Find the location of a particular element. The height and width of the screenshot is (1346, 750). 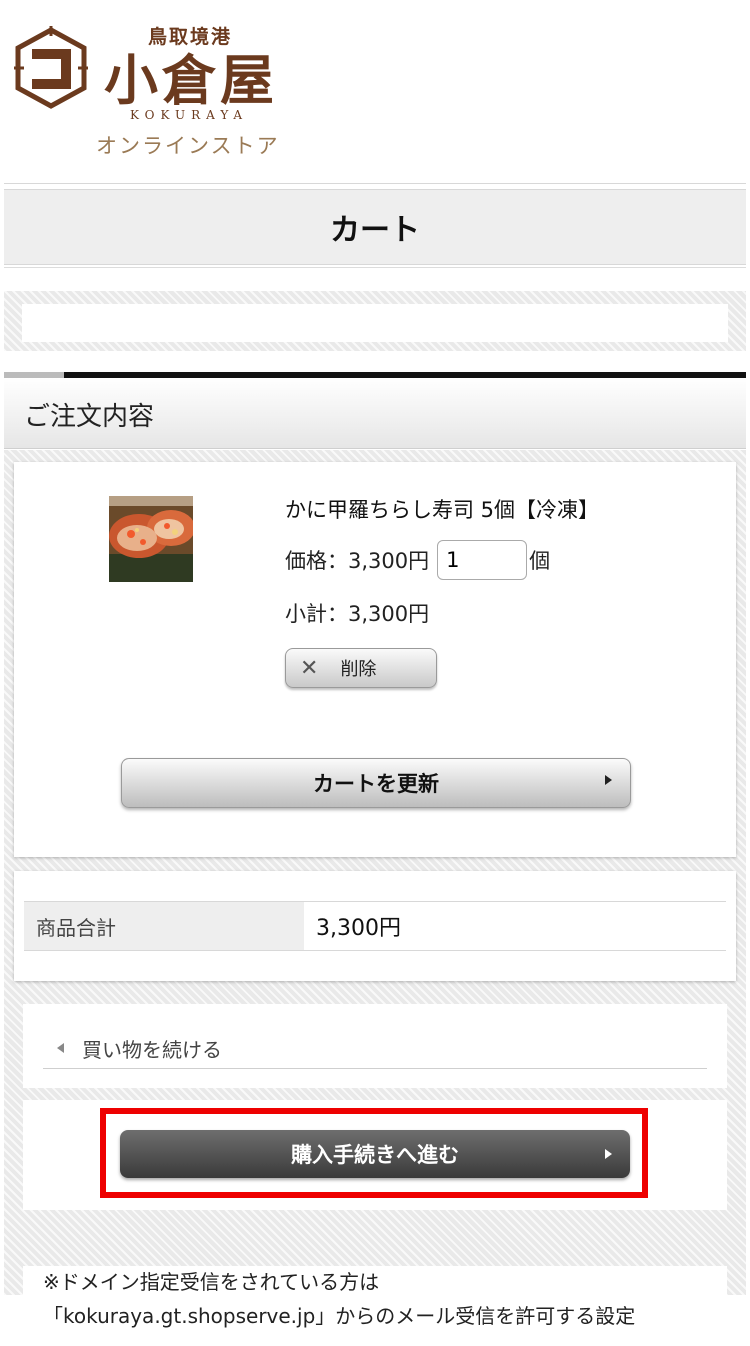

update-cart-button: カートを更新 is located at coordinates (376, 783).